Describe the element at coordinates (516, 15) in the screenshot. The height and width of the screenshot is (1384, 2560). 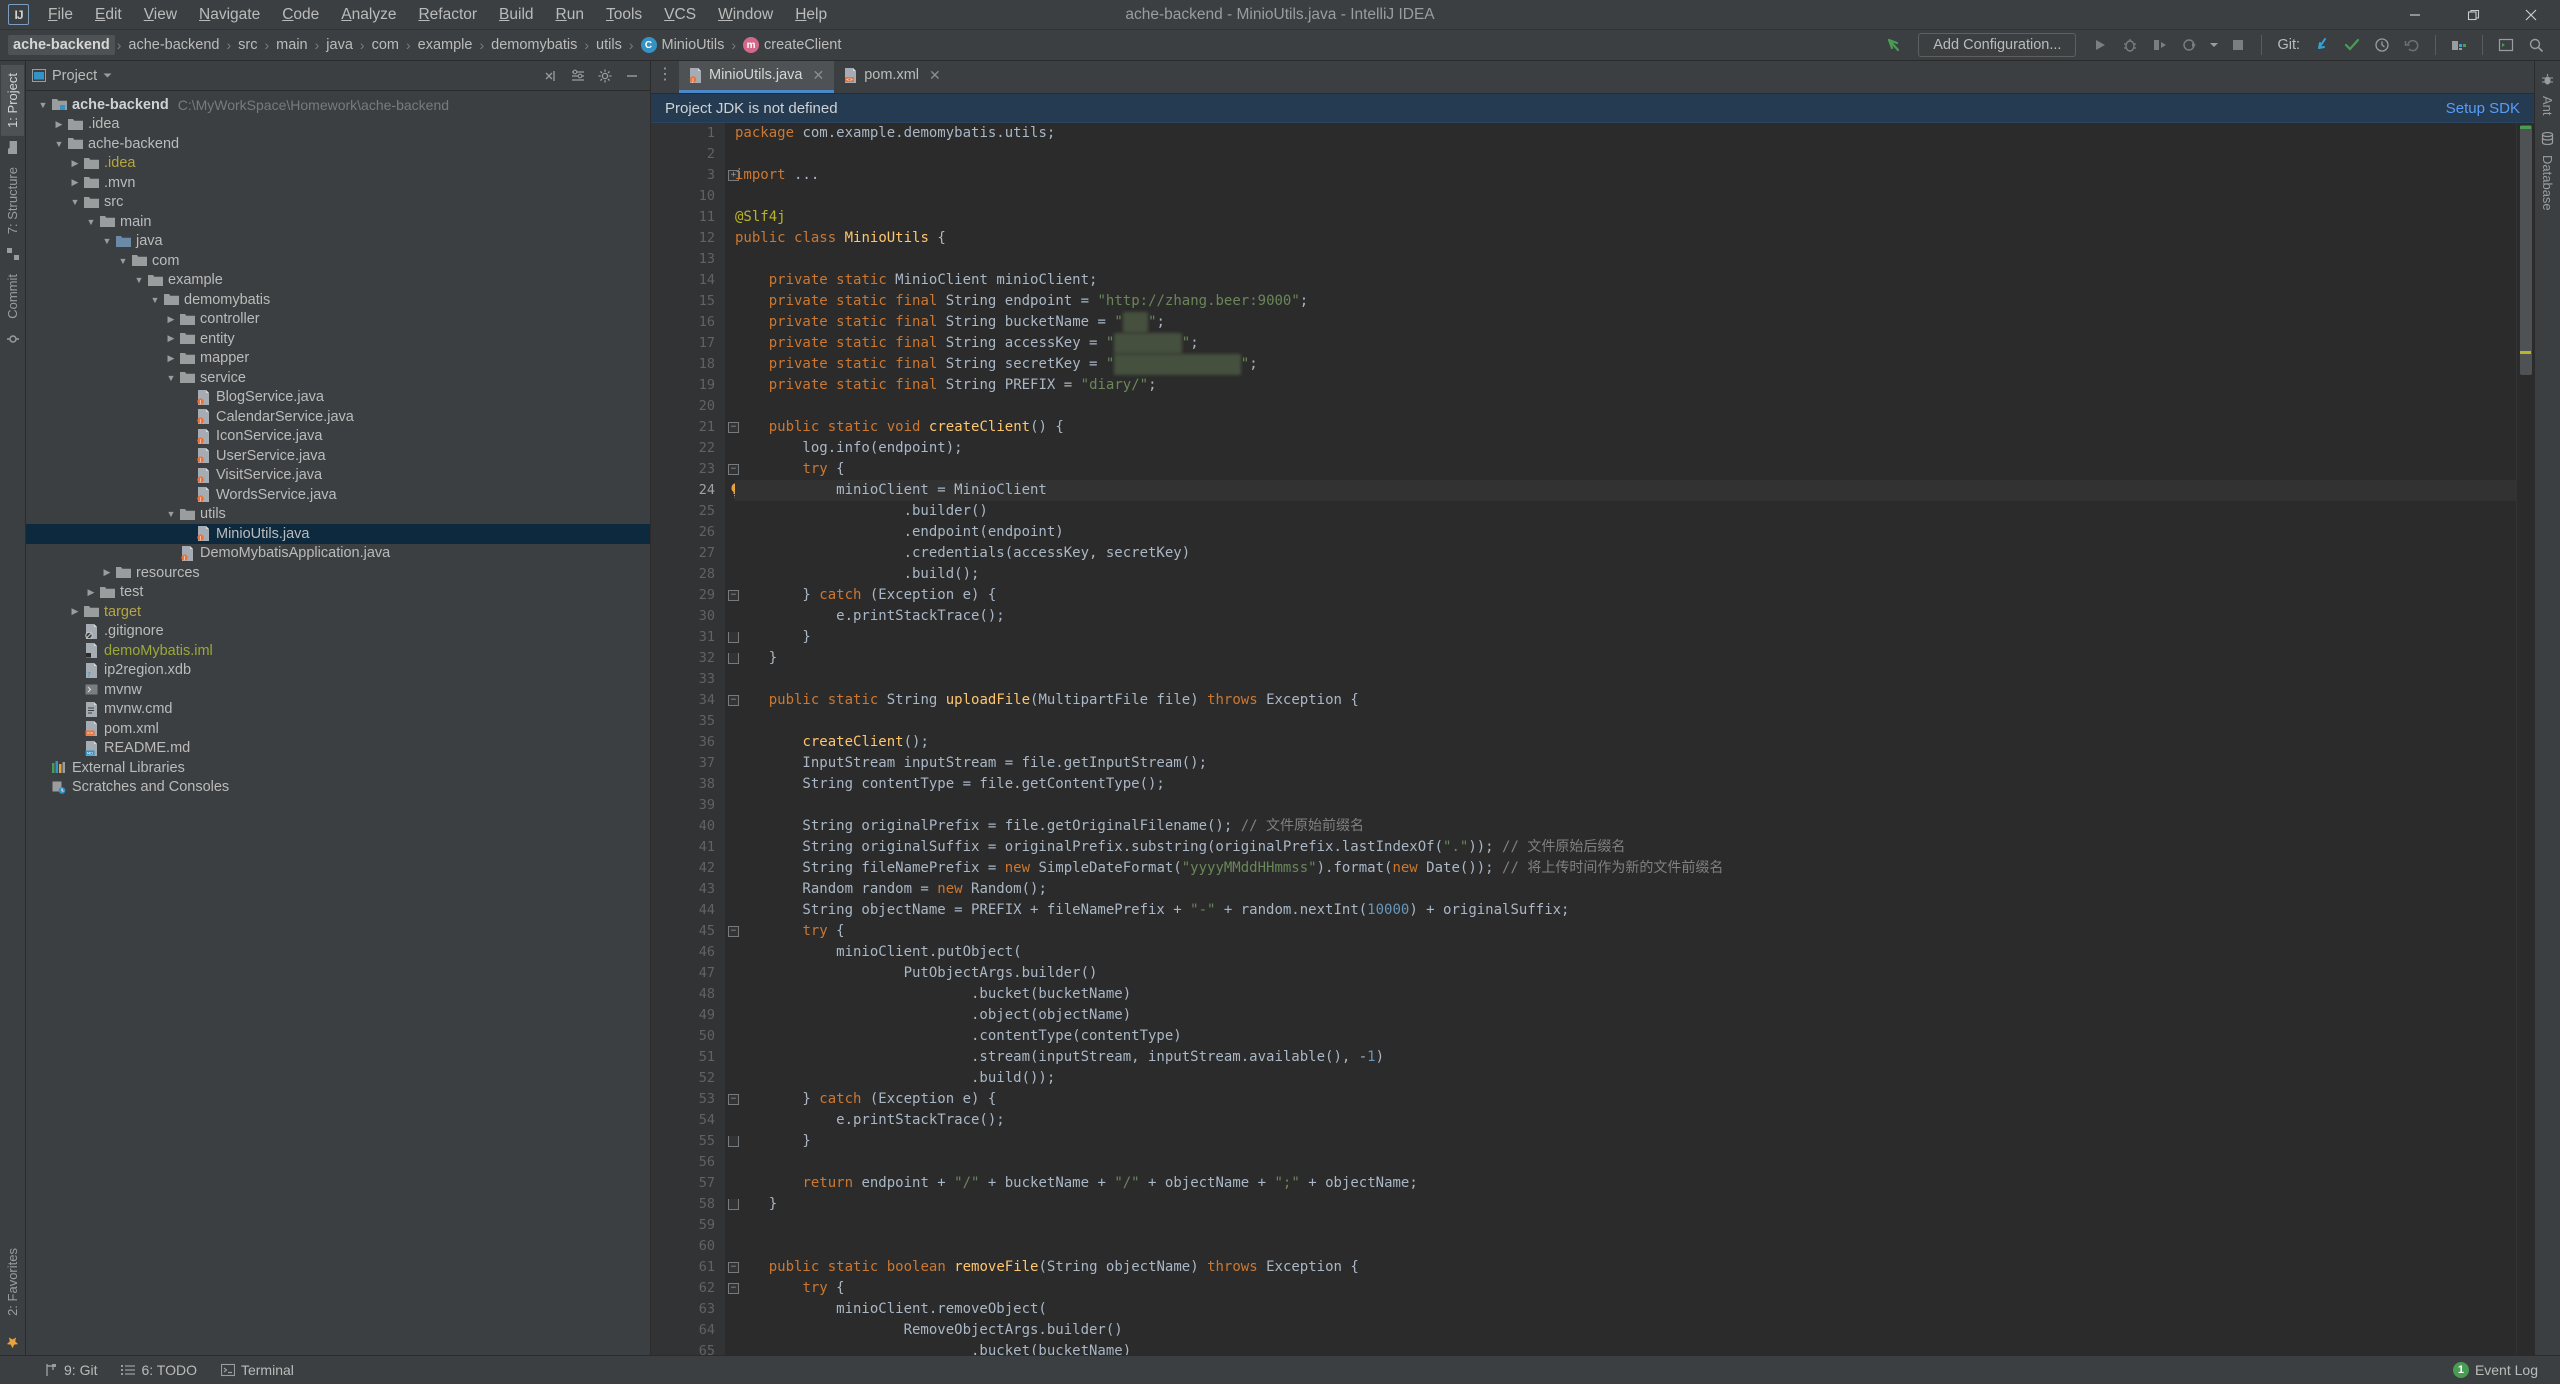
I see `menu-build: Build` at that location.